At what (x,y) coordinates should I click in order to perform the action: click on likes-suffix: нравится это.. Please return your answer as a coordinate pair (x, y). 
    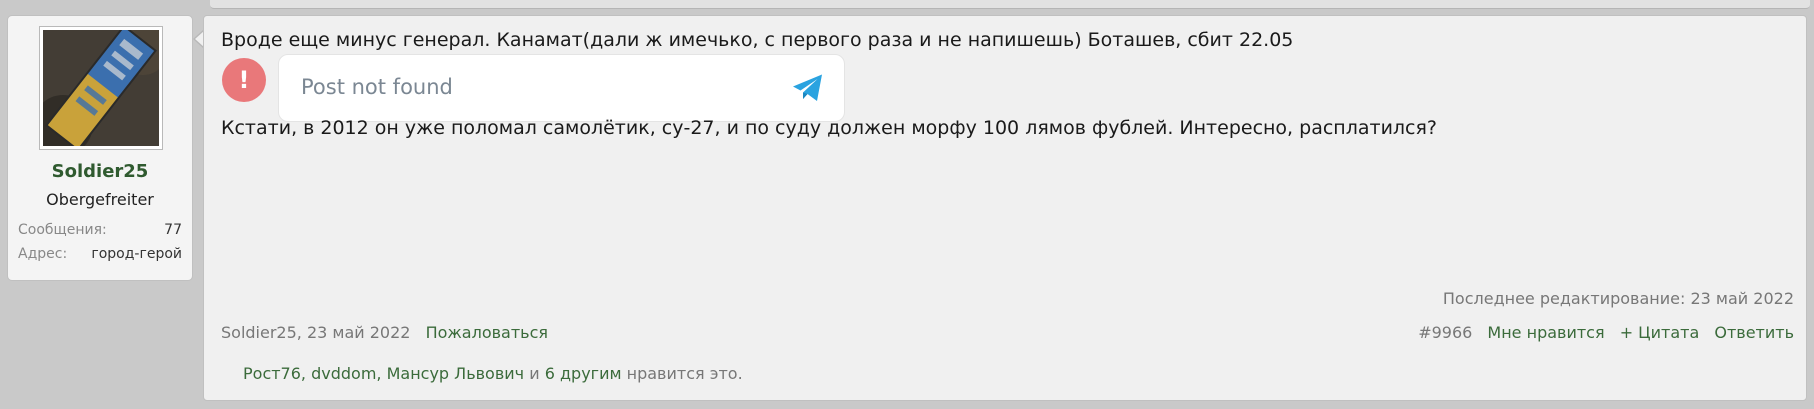
    Looking at the image, I should click on (682, 373).